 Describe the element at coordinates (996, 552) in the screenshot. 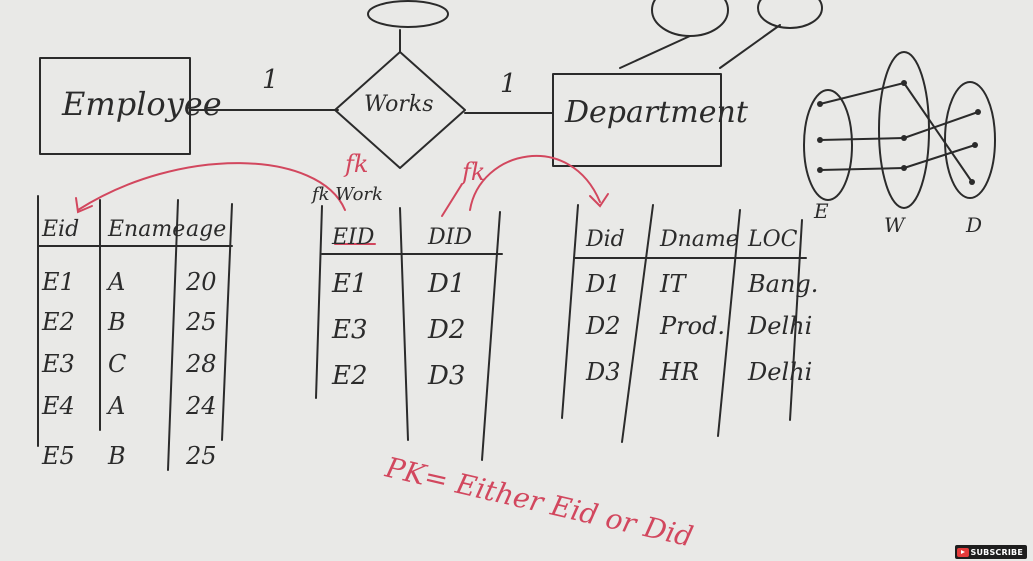

I see `subscribe-label: SUBSCRIBE` at that location.